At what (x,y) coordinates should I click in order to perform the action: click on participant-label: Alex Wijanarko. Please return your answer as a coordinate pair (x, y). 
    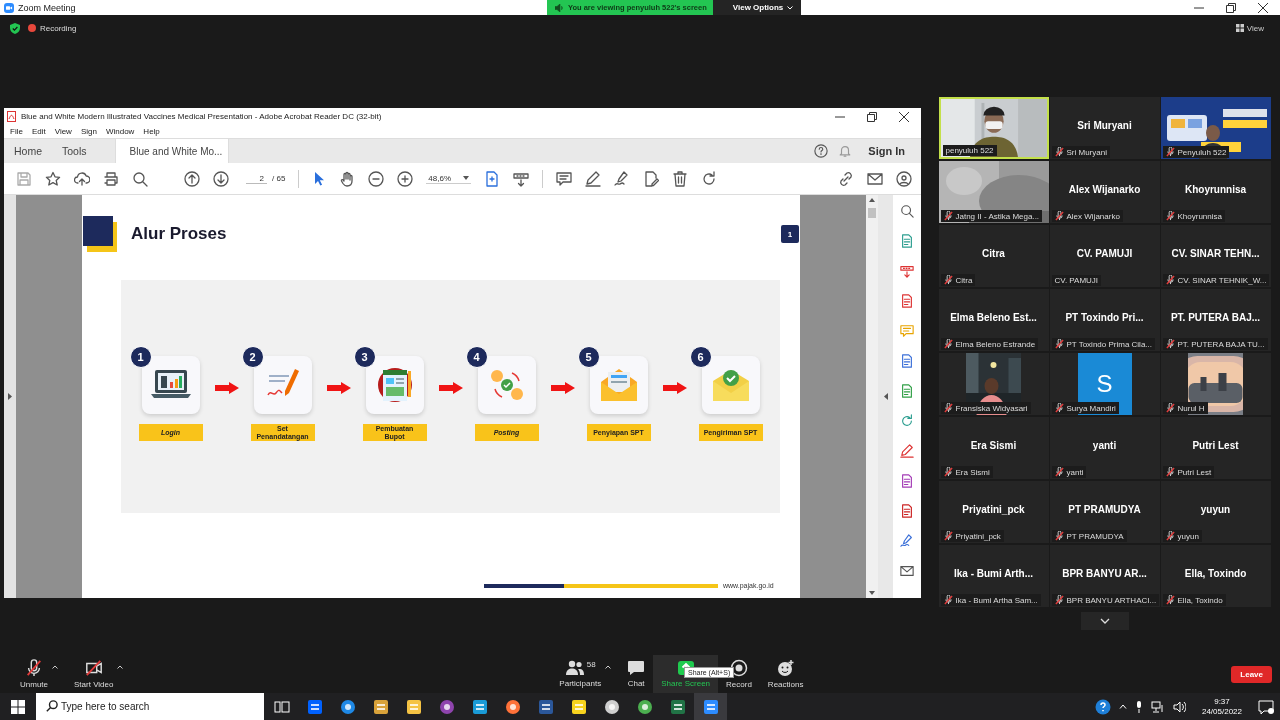
    Looking at the image, I should click on (1093, 216).